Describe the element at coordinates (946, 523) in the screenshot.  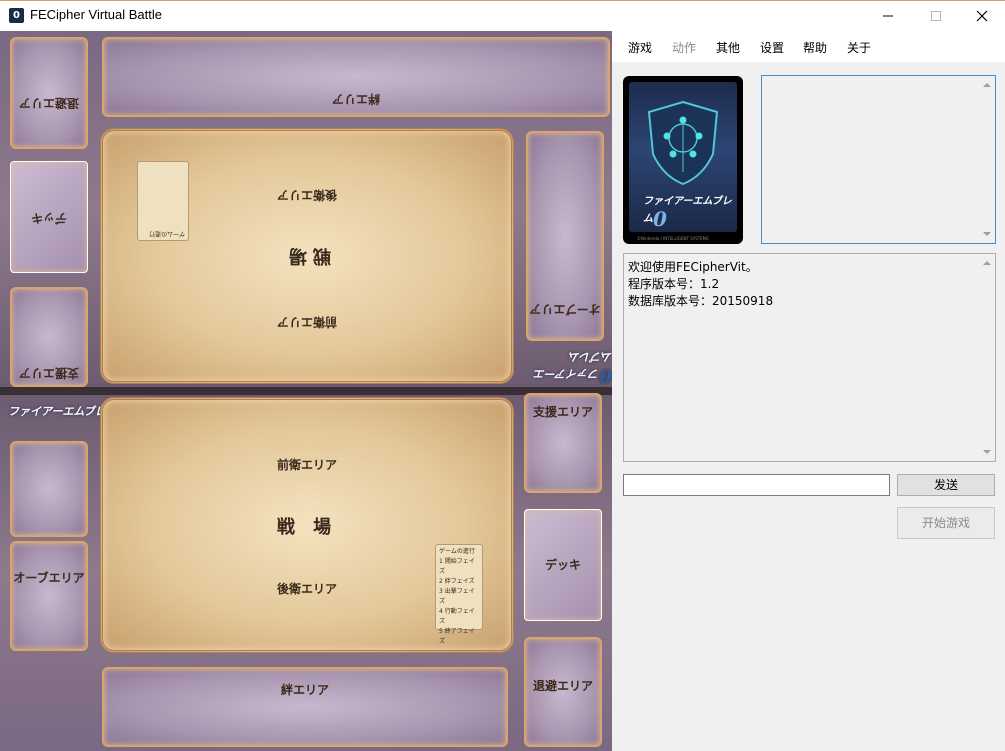
I see `start-game-button: 开始游戏` at that location.